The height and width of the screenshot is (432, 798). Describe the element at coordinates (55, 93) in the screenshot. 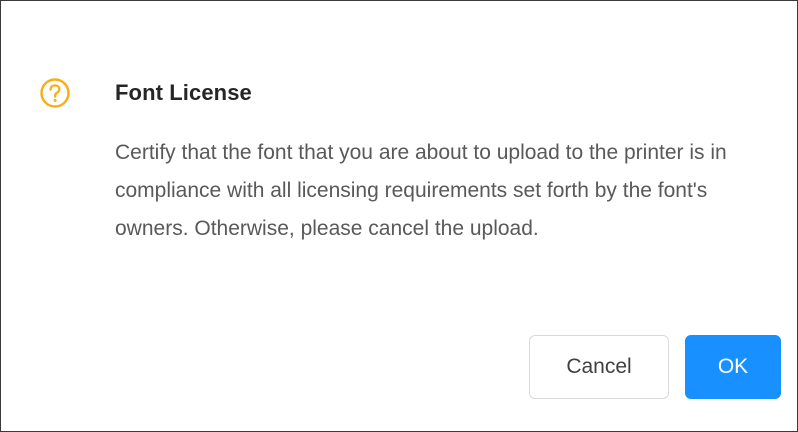

I see `question-circle-icon` at that location.